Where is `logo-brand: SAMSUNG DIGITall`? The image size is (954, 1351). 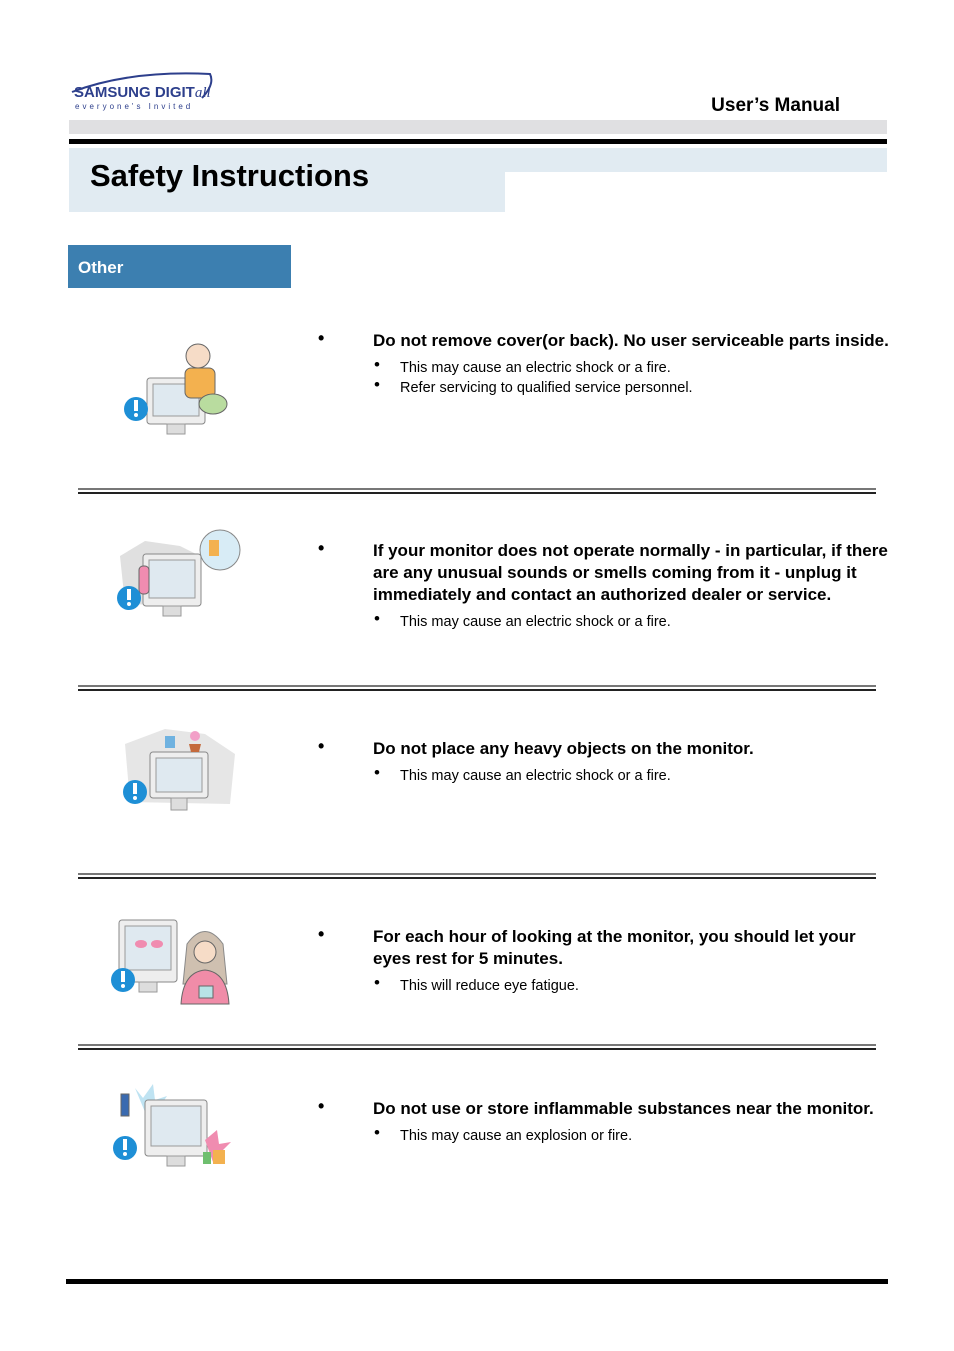
logo-brand: SAMSUNG DIGITall is located at coordinates (142, 92).